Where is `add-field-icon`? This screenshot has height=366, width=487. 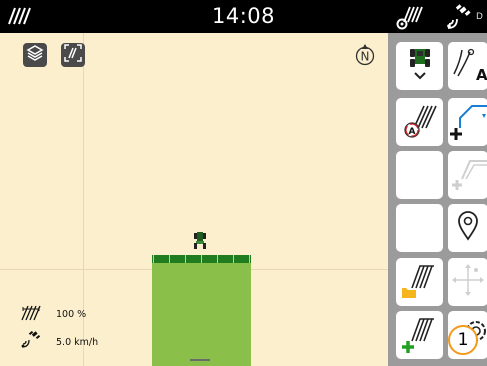
add-field-icon is located at coordinates (420, 335).